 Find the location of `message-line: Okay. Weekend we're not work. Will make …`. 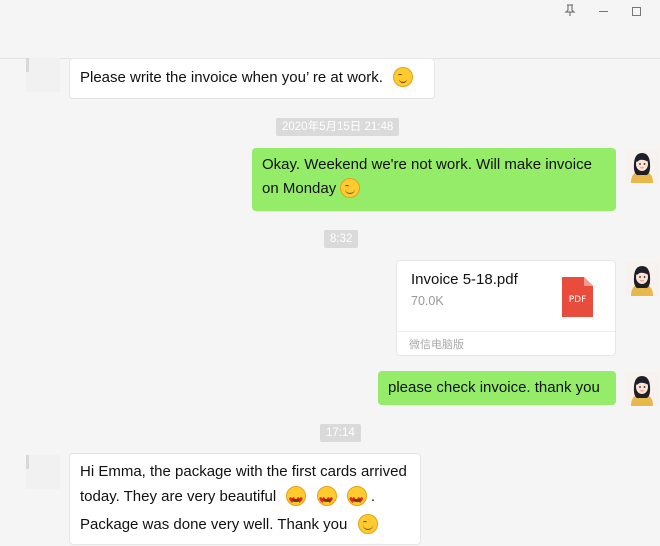

message-line: Okay. Weekend we're not work. Will make … is located at coordinates (427, 164).